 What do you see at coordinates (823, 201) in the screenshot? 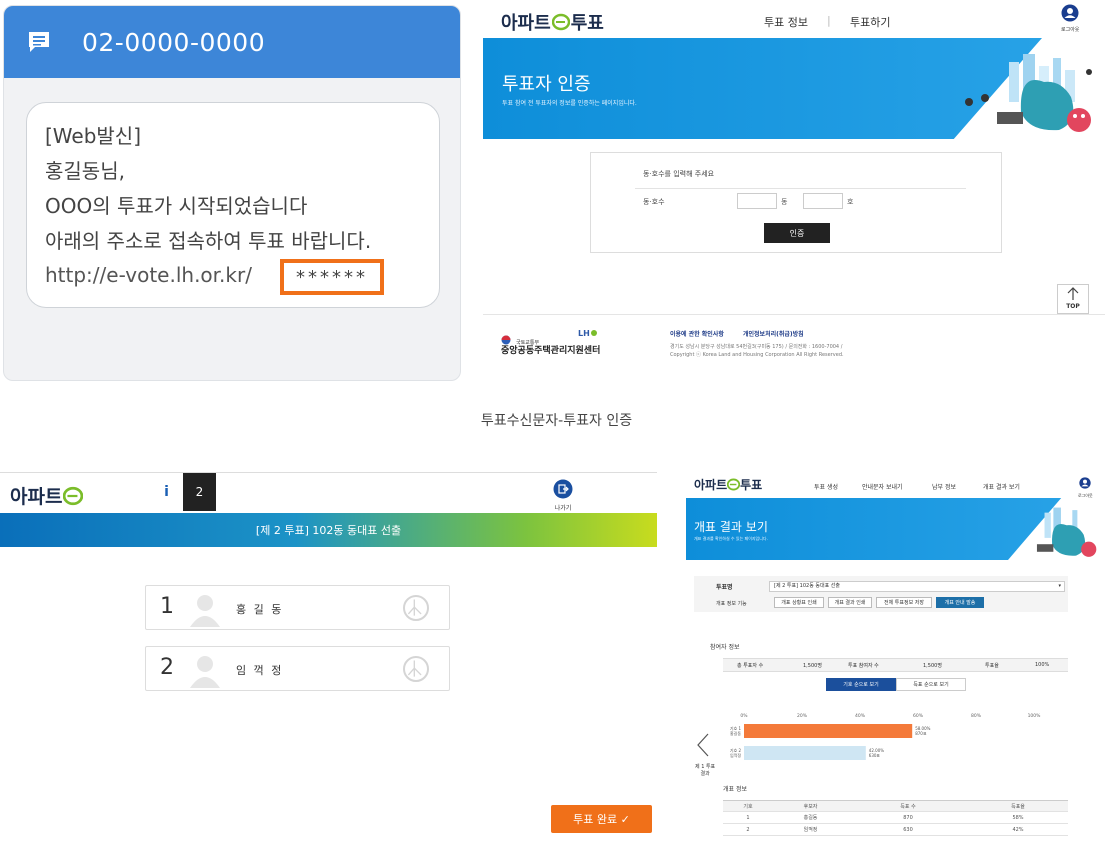
I see `ho-input` at bounding box center [823, 201].